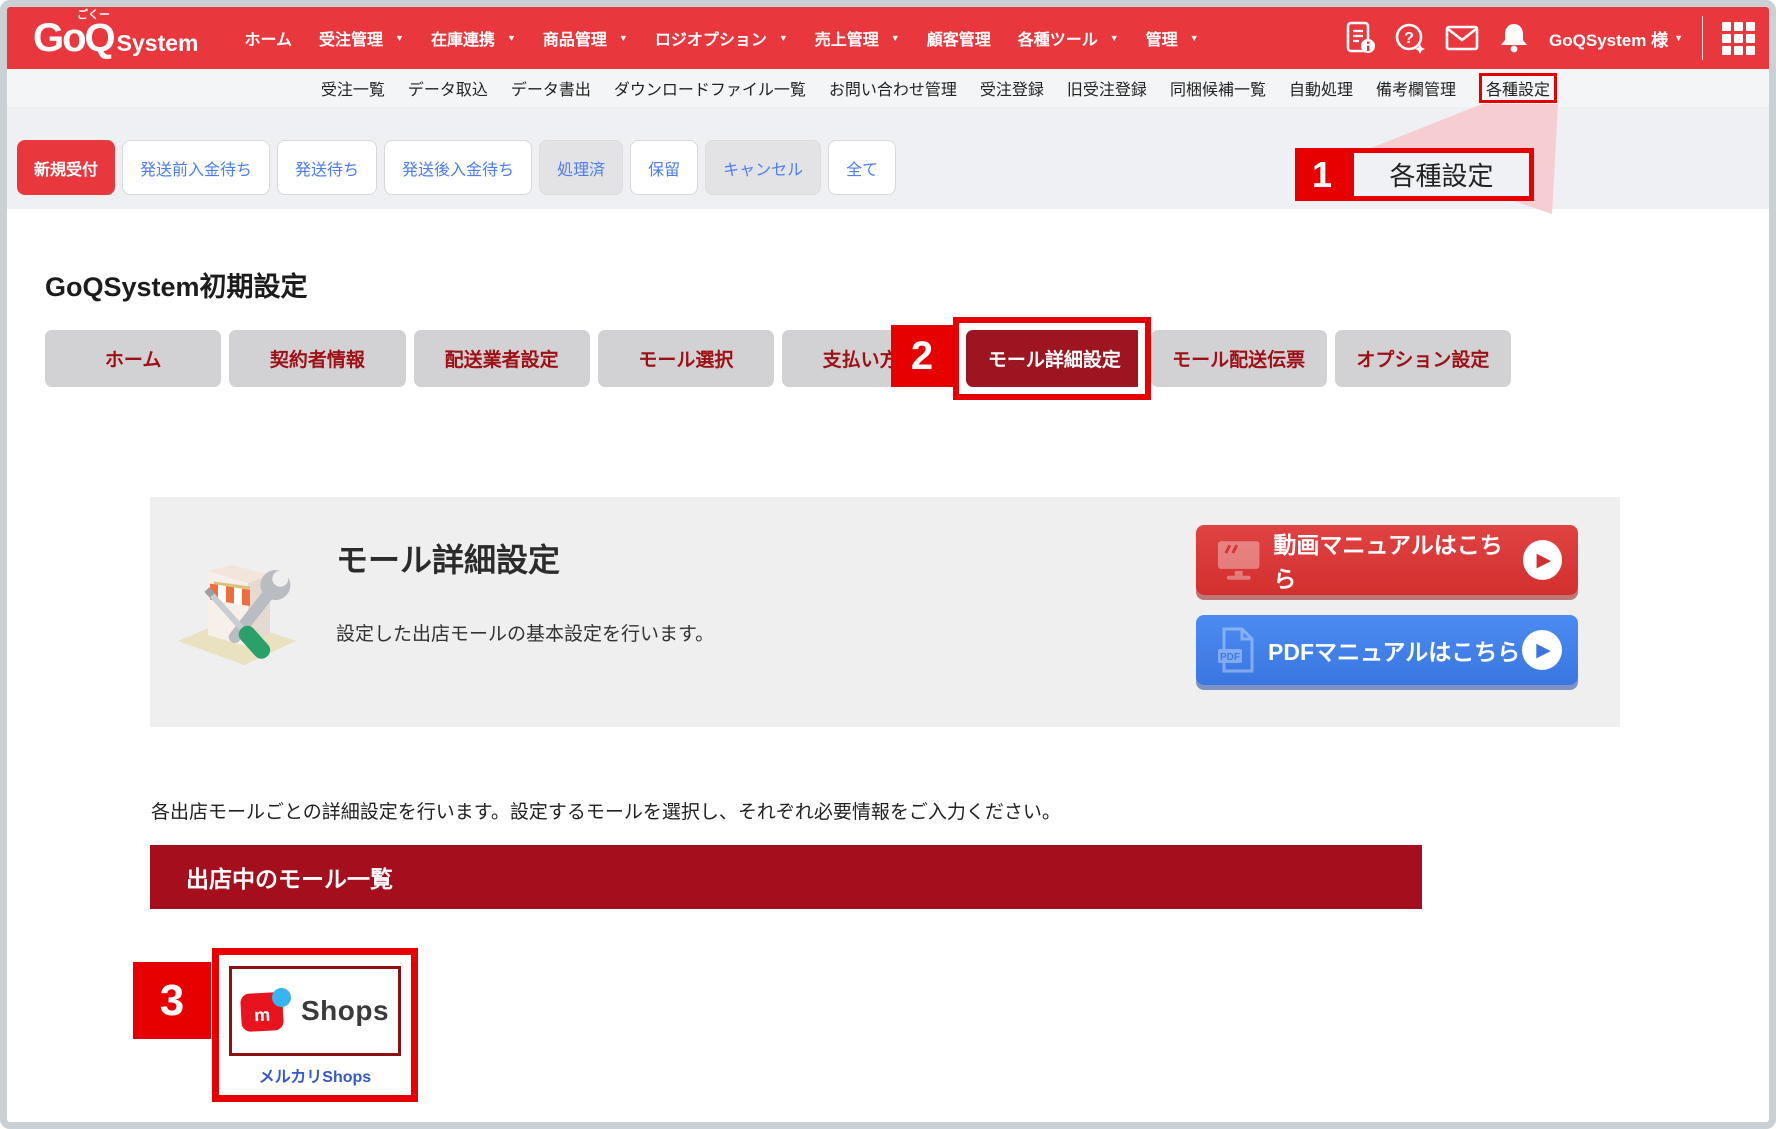 The height and width of the screenshot is (1129, 1776). What do you see at coordinates (157, 43) in the screenshot?
I see `logo-sub-text: System` at bounding box center [157, 43].